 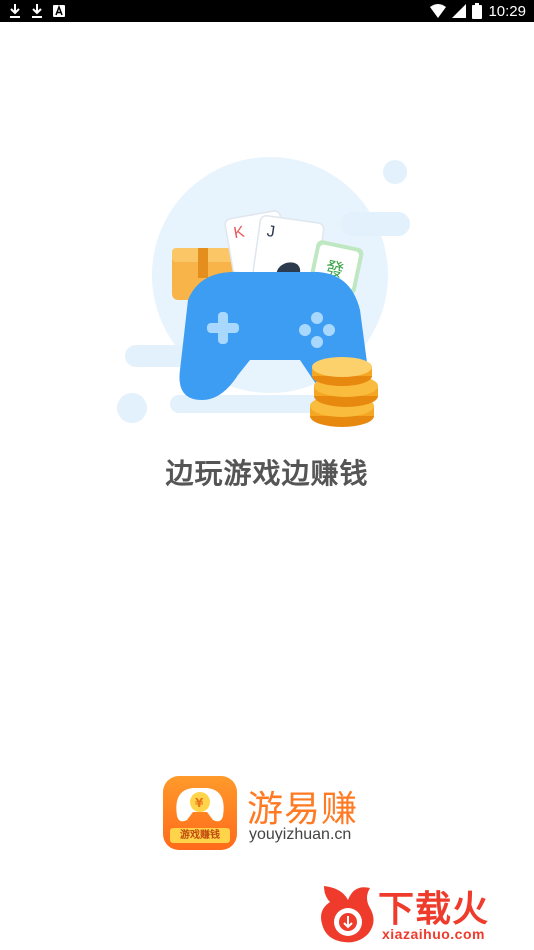 I want to click on brand-domain: youyizhuan.cn, so click(x=300, y=834).